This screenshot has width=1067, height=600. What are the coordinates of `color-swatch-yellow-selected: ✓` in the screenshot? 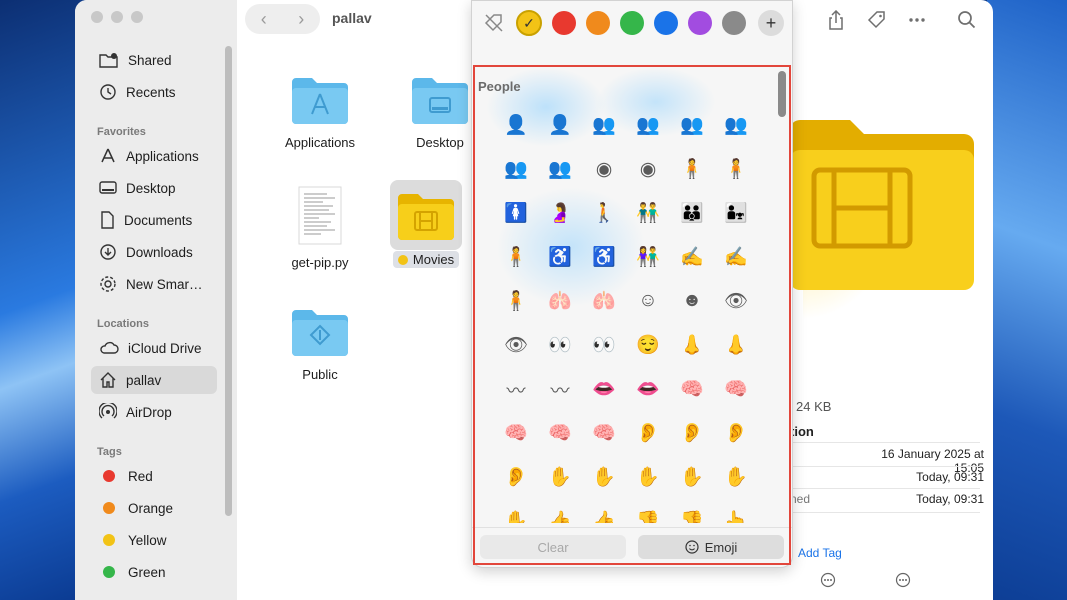 It's located at (529, 23).